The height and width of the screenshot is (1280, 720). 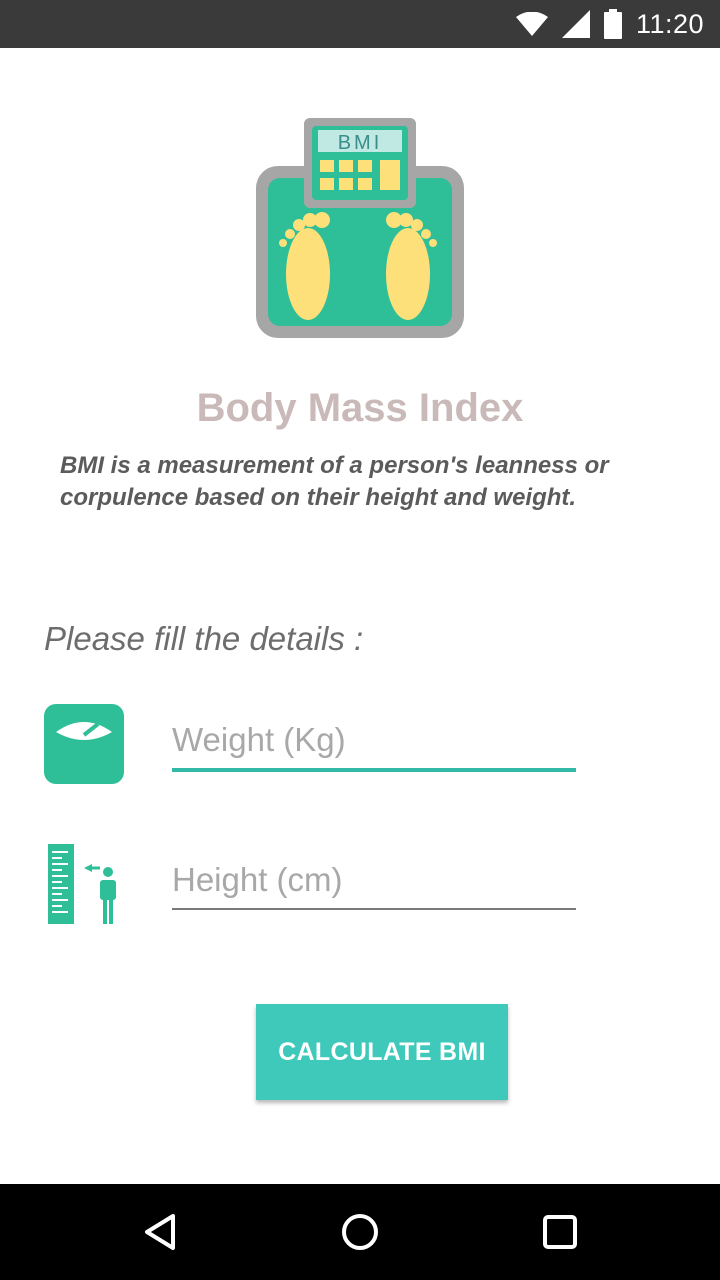 What do you see at coordinates (360, 143) in the screenshot?
I see `logo-text: BMI` at bounding box center [360, 143].